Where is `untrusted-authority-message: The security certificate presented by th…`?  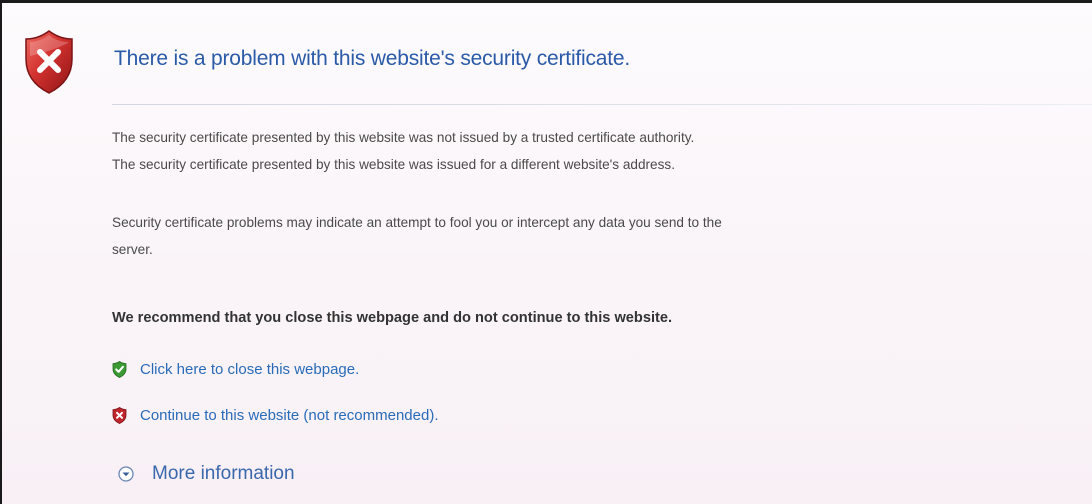
untrusted-authority-message: The security certificate presented by th… is located at coordinates (403, 137).